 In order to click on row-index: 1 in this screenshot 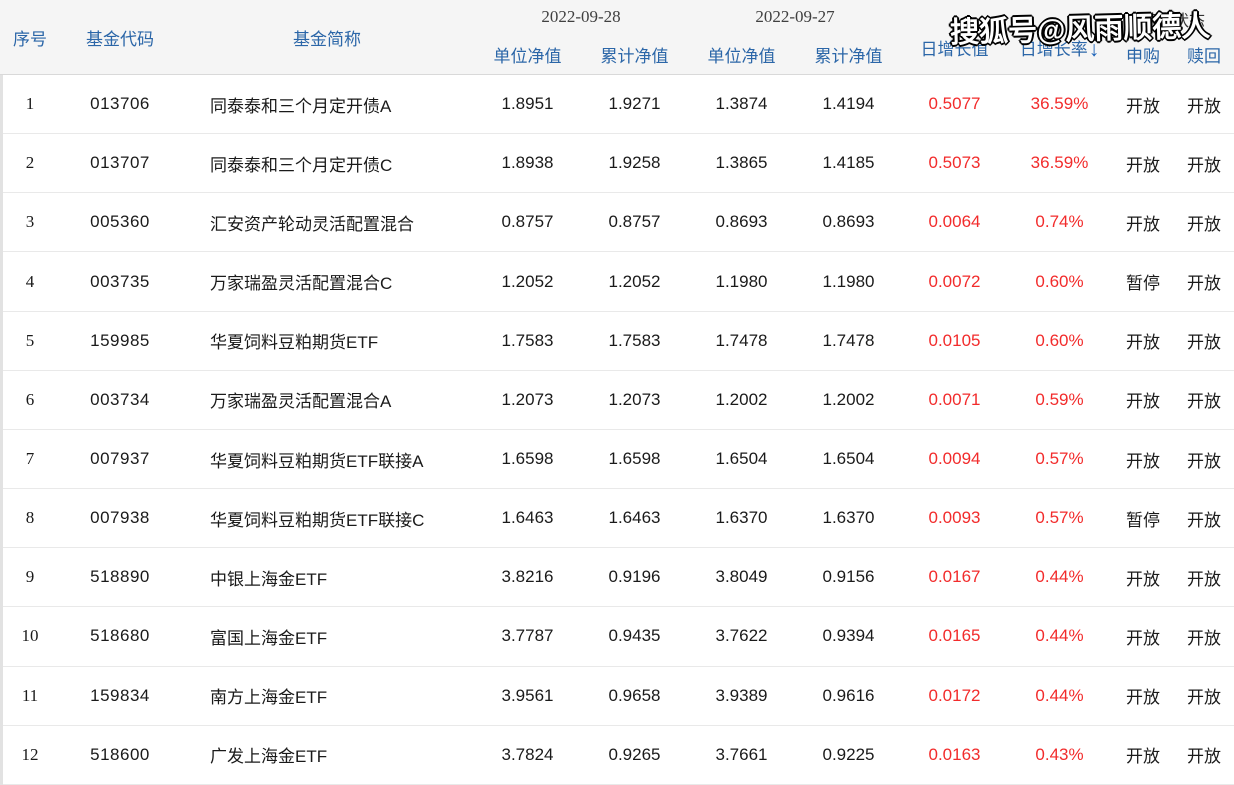, I will do `click(30, 104)`.